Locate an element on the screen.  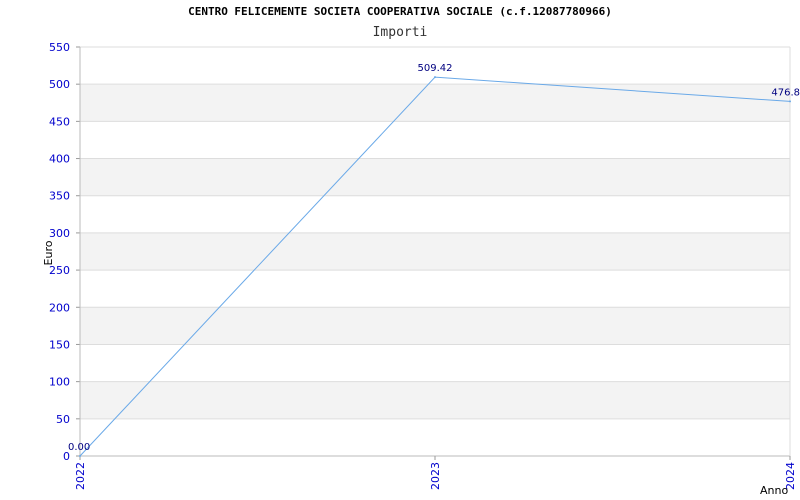
x-tick-labels: 2022 2023 2024 is located at coordinates (435, 476).